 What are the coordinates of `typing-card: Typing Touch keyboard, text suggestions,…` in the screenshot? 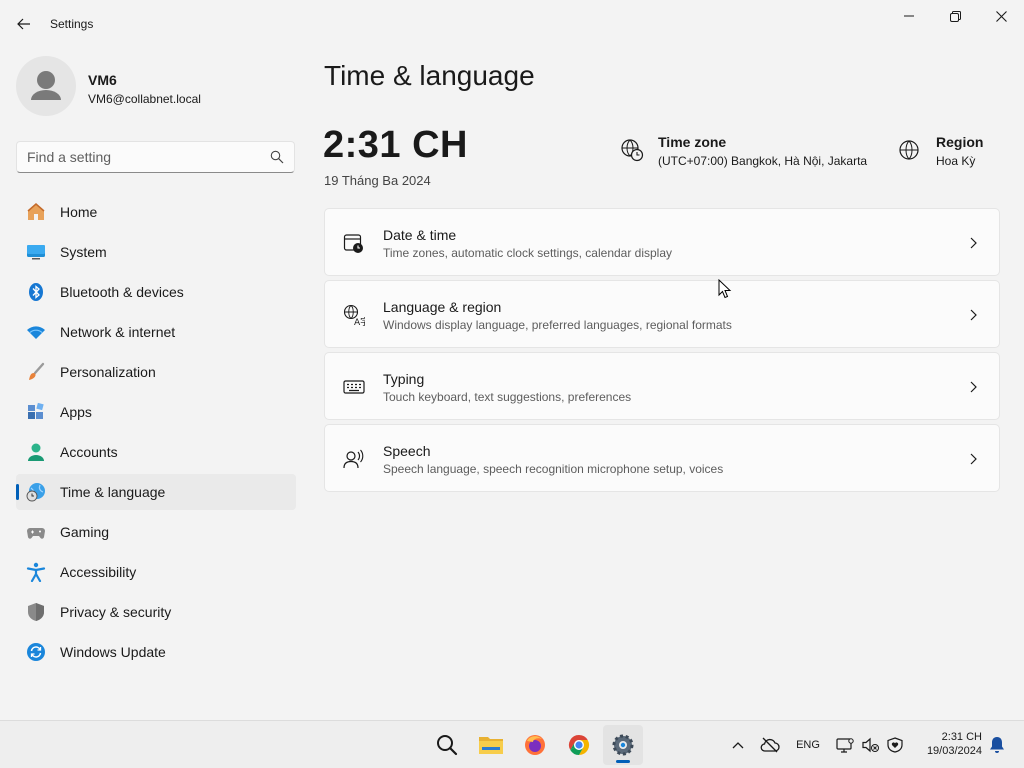 It's located at (662, 386).